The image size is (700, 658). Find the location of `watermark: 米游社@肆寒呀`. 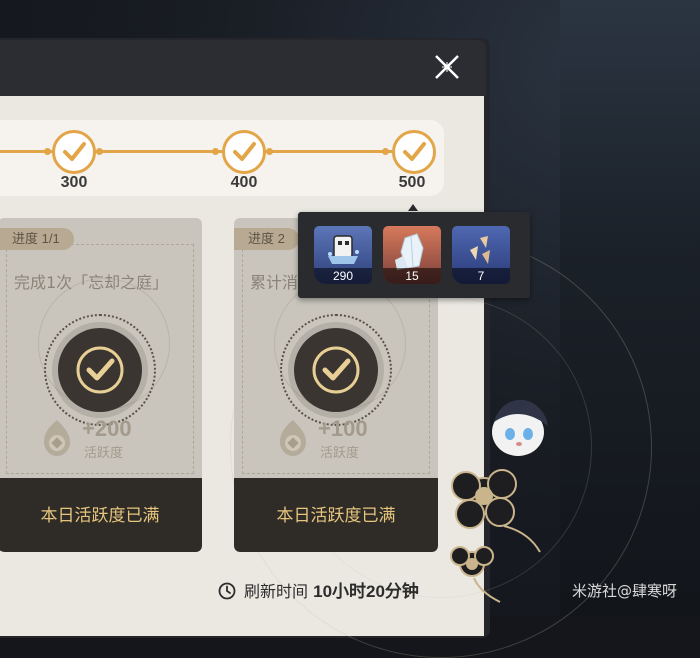

watermark: 米游社@肆寒呀 is located at coordinates (625, 591).